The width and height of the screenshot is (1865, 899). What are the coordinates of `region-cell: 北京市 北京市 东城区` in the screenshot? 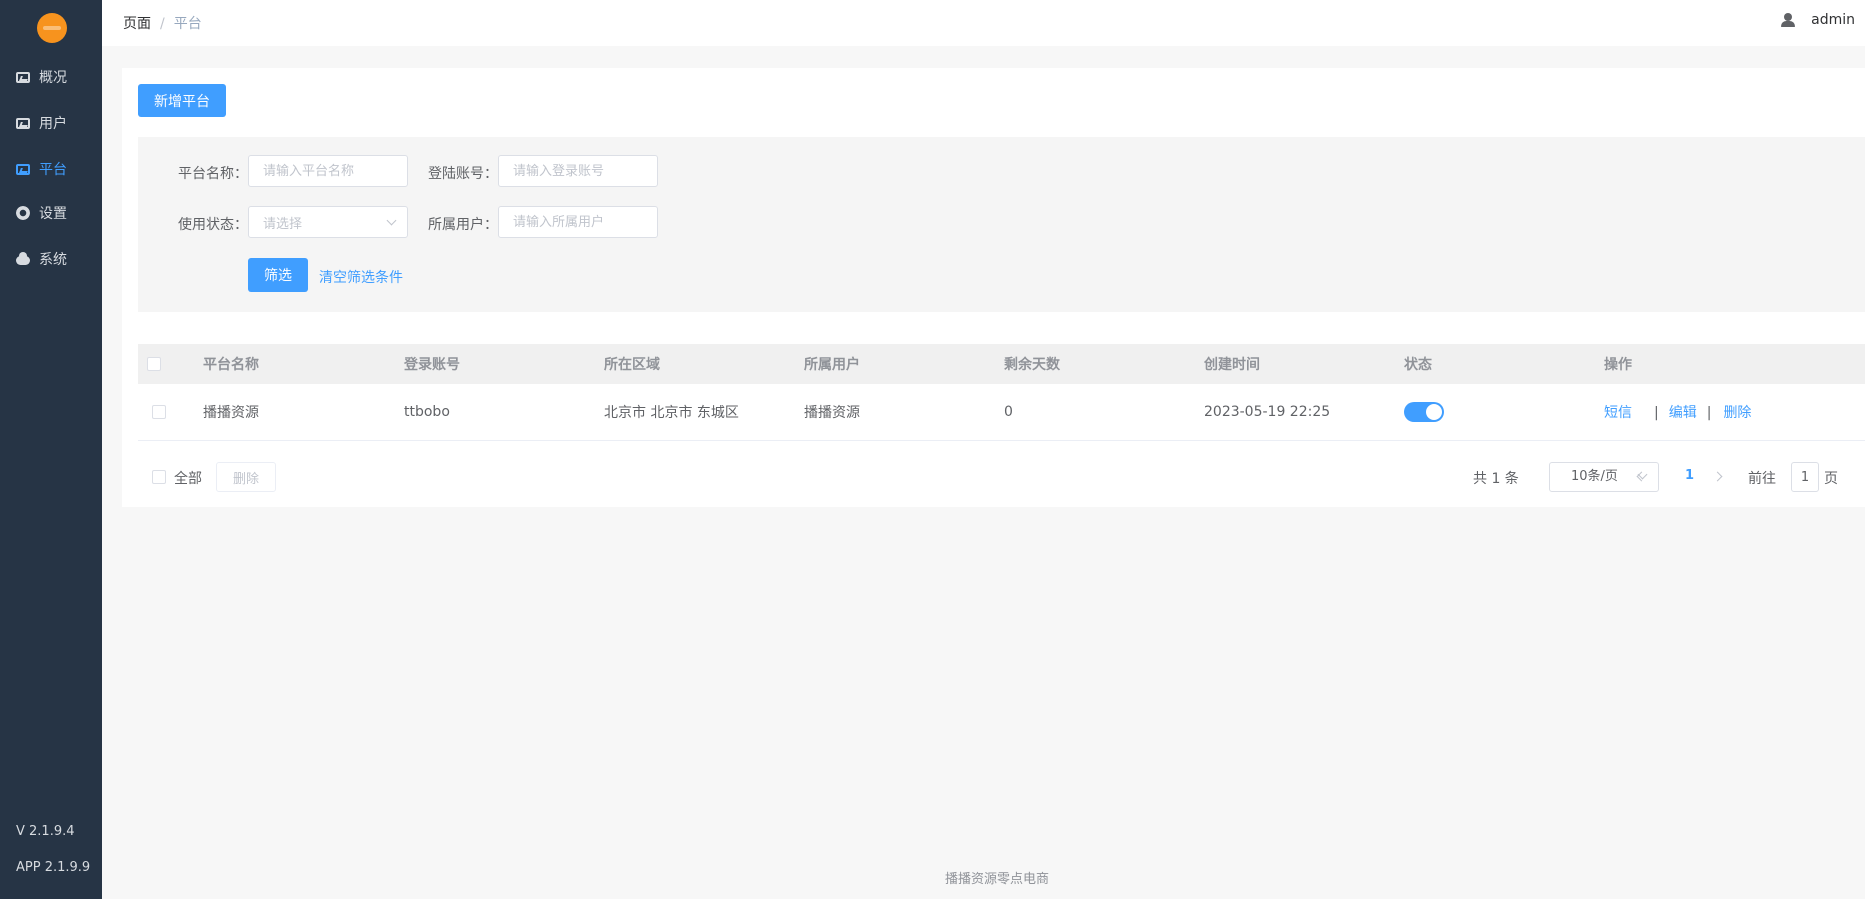 It's located at (671, 413).